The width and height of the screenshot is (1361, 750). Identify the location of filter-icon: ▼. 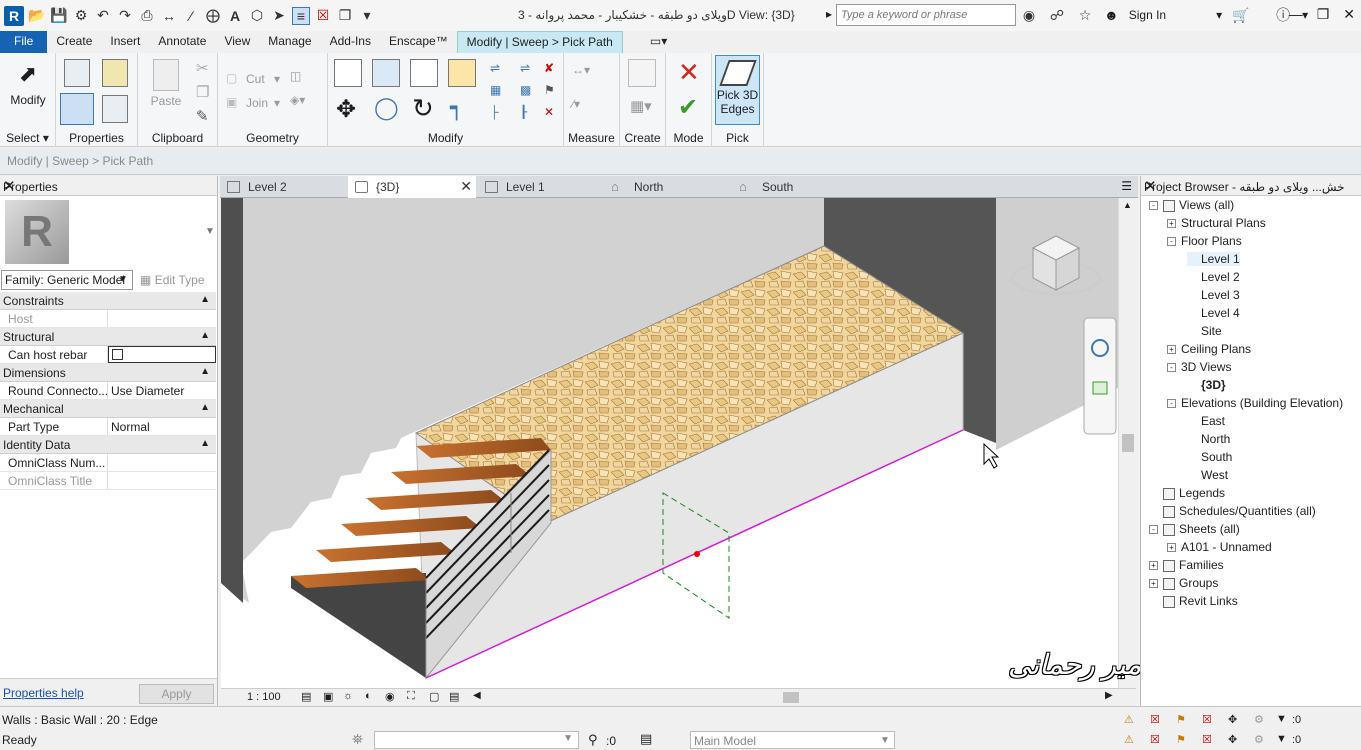
(1281, 739).